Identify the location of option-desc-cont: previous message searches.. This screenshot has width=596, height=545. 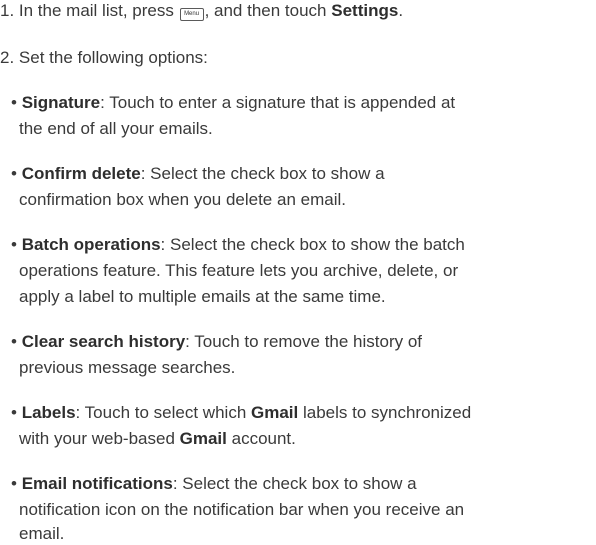
(127, 367).